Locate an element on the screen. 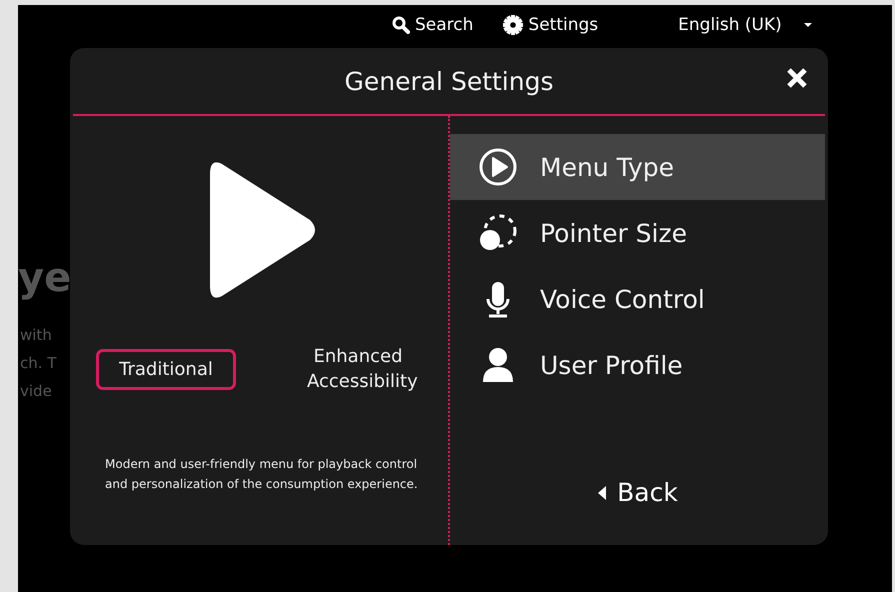 Image resolution: width=895 pixels, height=592 pixels. dialog-title: General Settings is located at coordinates (449, 81).